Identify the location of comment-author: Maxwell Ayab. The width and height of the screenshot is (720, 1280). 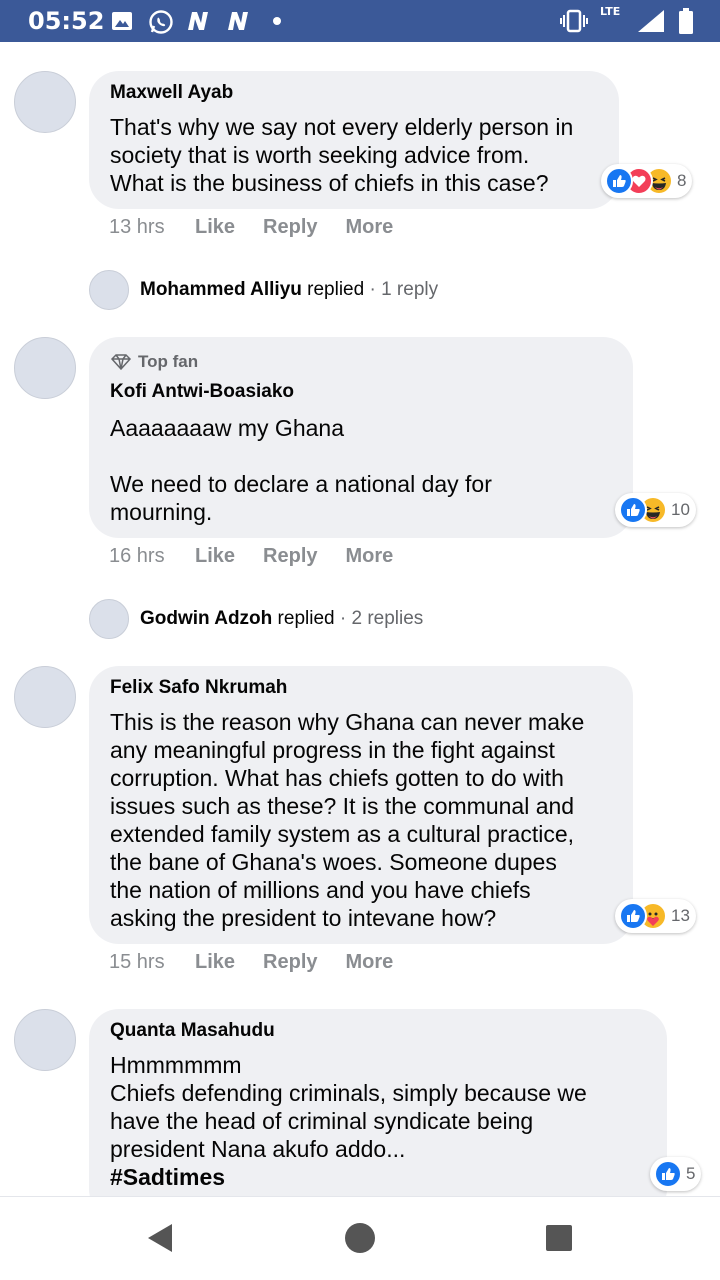
(171, 93).